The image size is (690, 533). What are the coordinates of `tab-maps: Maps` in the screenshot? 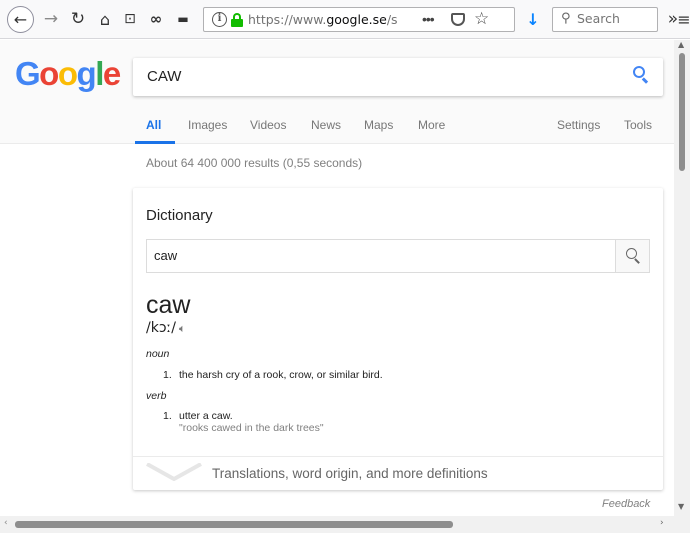 It's located at (378, 125).